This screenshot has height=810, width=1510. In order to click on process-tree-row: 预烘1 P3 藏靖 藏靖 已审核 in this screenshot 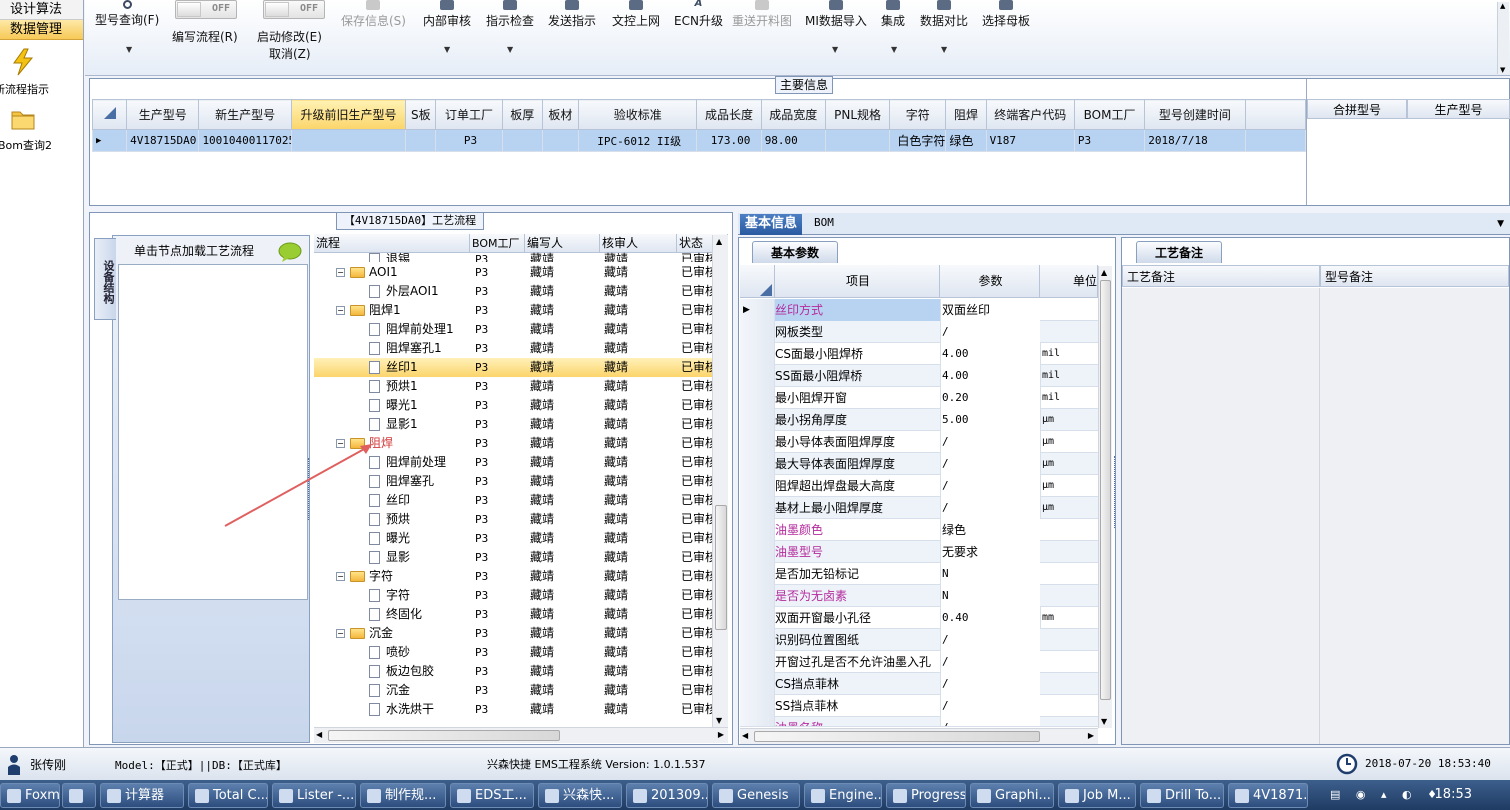, I will do `click(513, 386)`.